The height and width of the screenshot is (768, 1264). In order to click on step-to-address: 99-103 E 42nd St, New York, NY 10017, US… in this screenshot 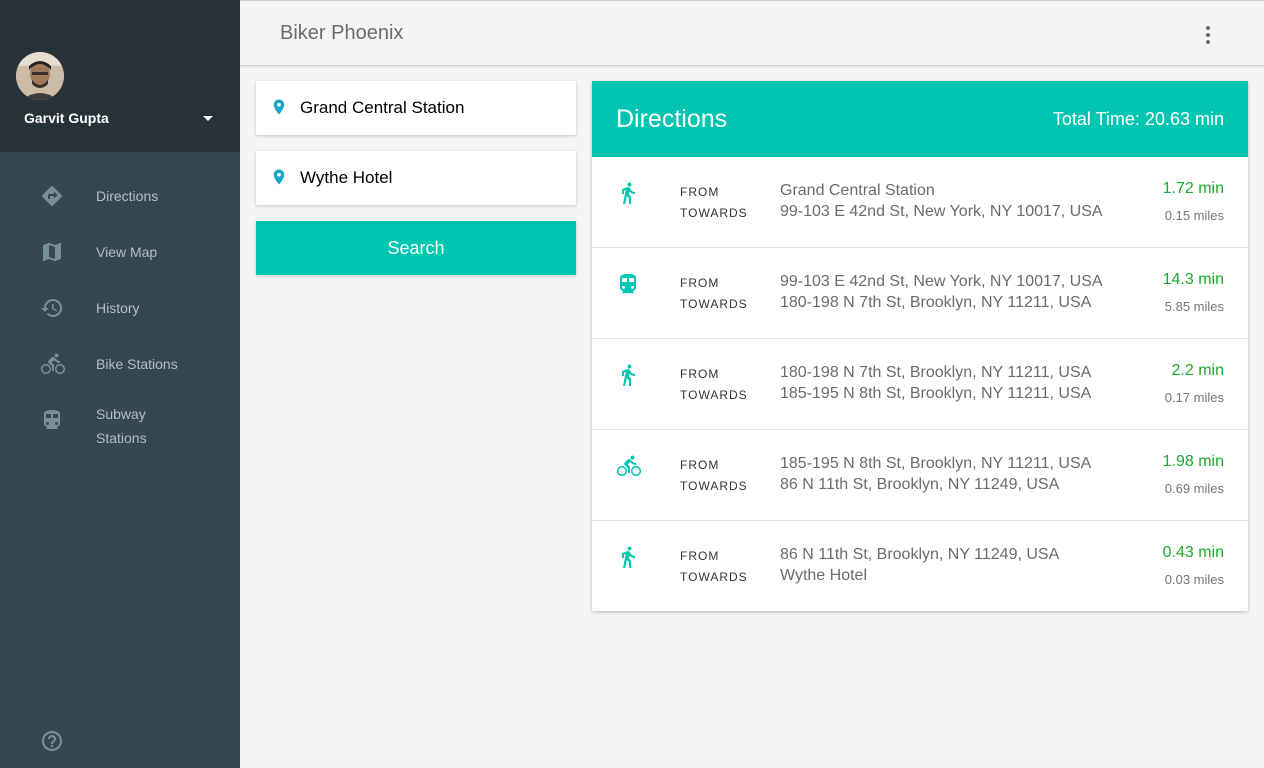, I will do `click(941, 211)`.